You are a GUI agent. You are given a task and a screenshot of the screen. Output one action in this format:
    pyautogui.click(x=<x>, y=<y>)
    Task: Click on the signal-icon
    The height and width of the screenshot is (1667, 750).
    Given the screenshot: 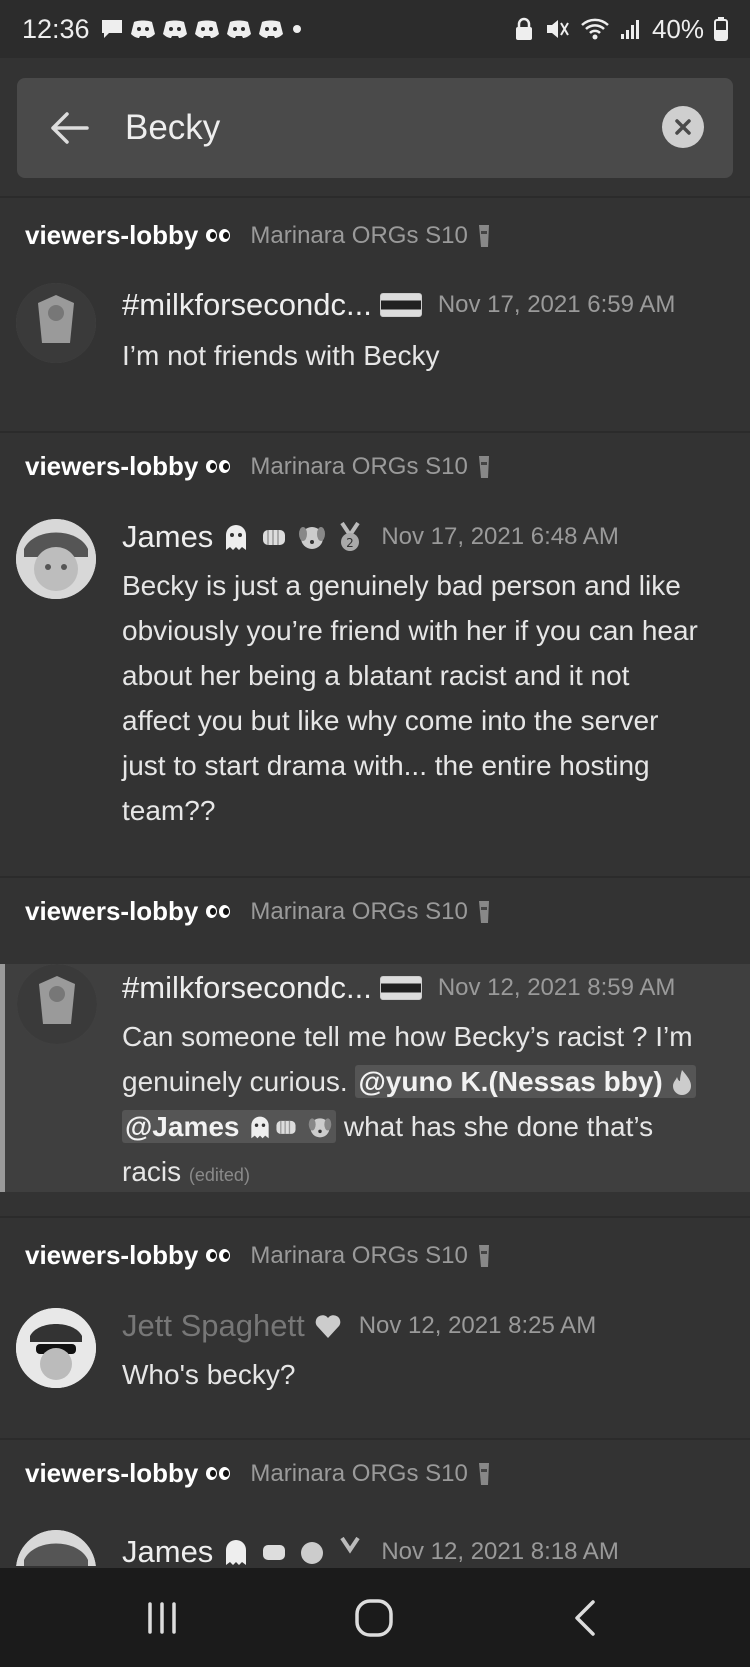 What is the action you would take?
    pyautogui.click(x=629, y=29)
    